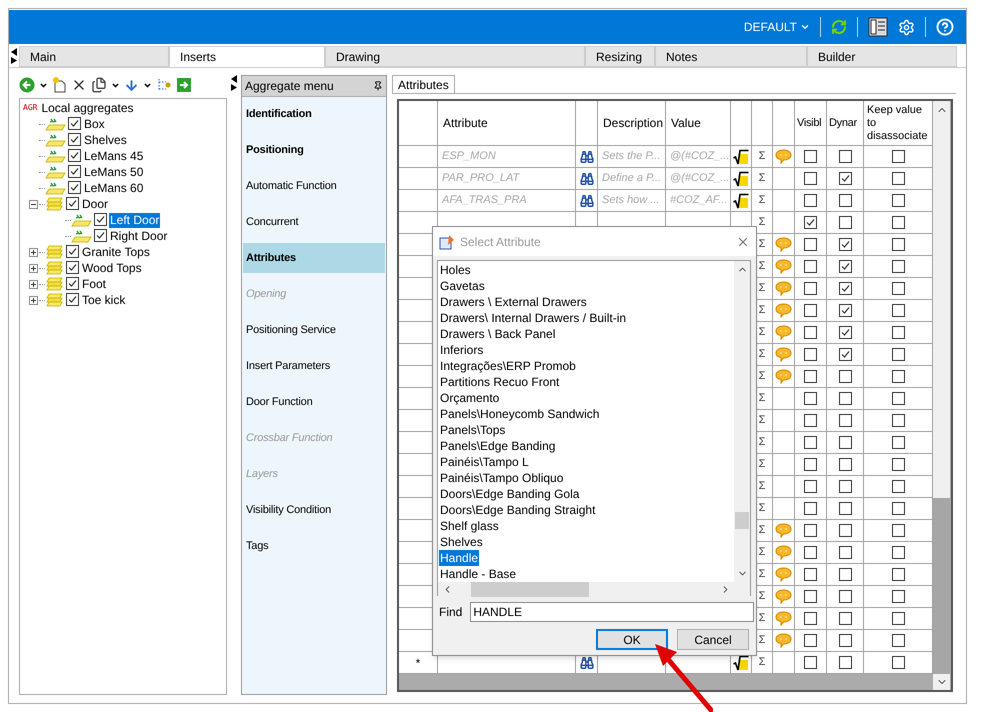  What do you see at coordinates (314, 186) in the screenshot?
I see `menu-item: Automatic Function` at bounding box center [314, 186].